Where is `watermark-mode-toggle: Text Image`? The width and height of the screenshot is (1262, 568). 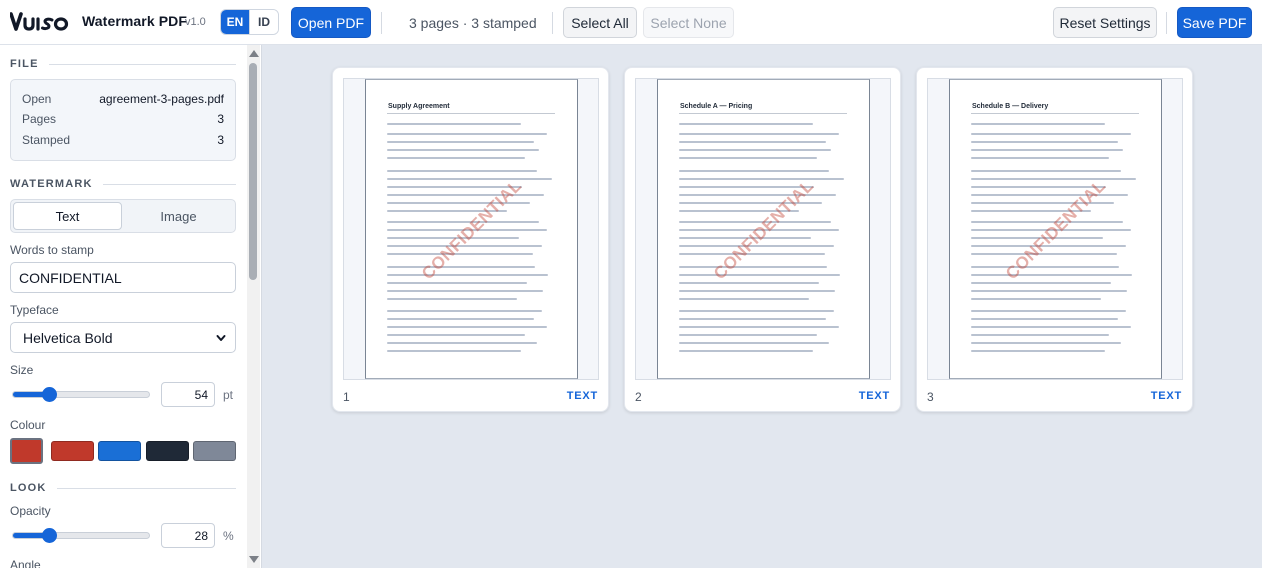
watermark-mode-toggle: Text Image is located at coordinates (123, 216).